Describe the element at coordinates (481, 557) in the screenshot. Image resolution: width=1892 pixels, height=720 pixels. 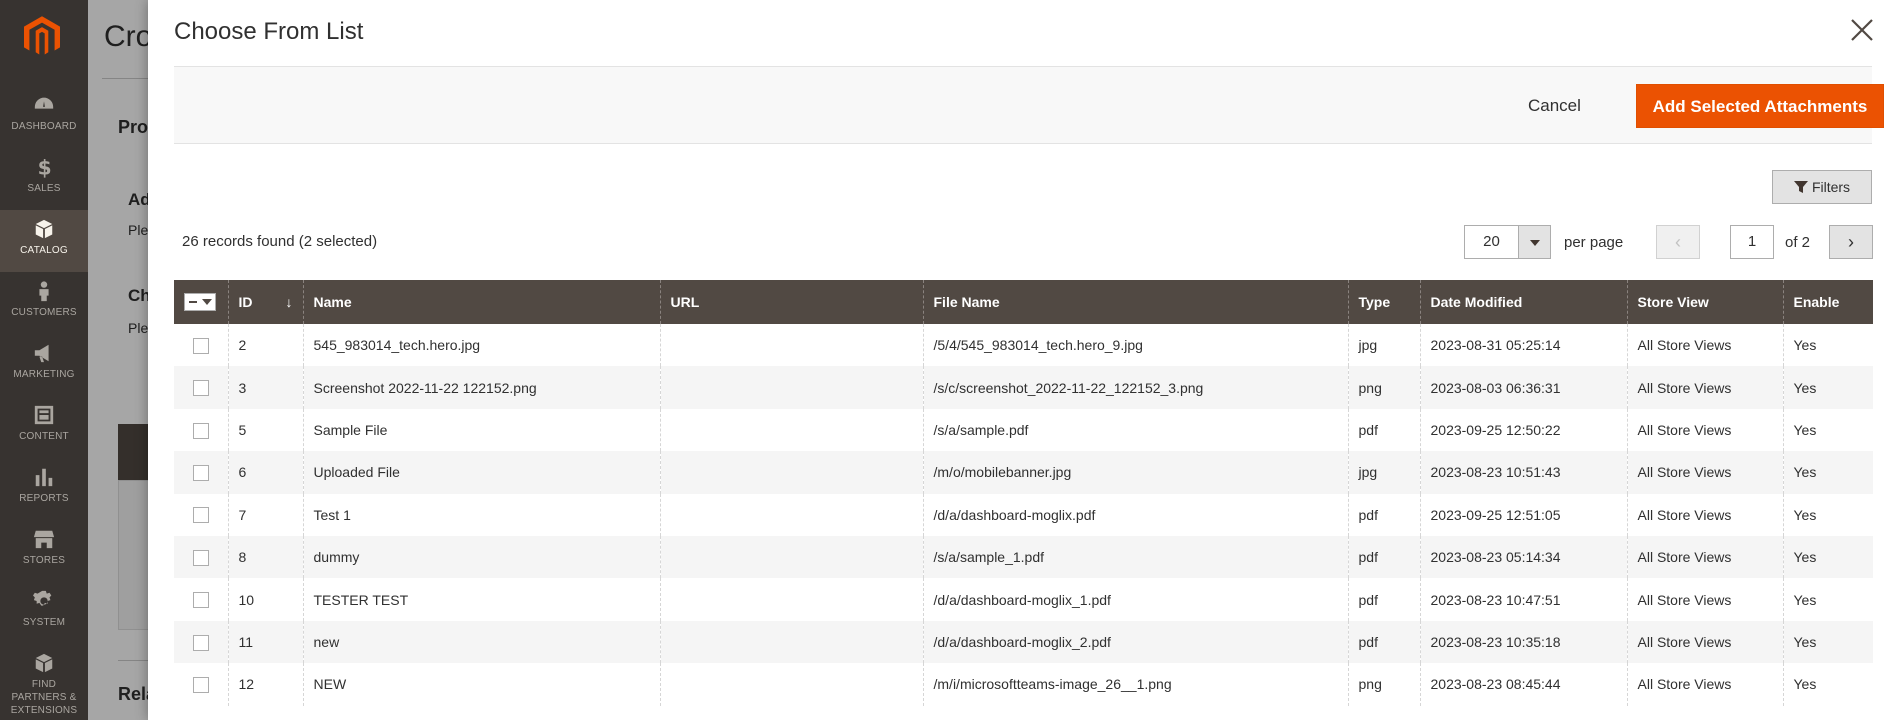
I see `cell-name: dummy` at that location.